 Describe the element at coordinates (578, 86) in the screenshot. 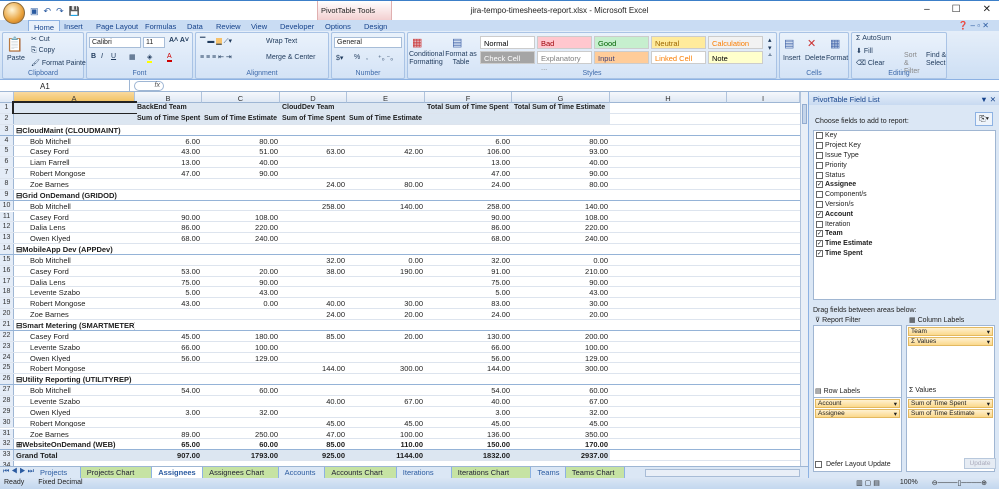

I see `formula-input` at that location.